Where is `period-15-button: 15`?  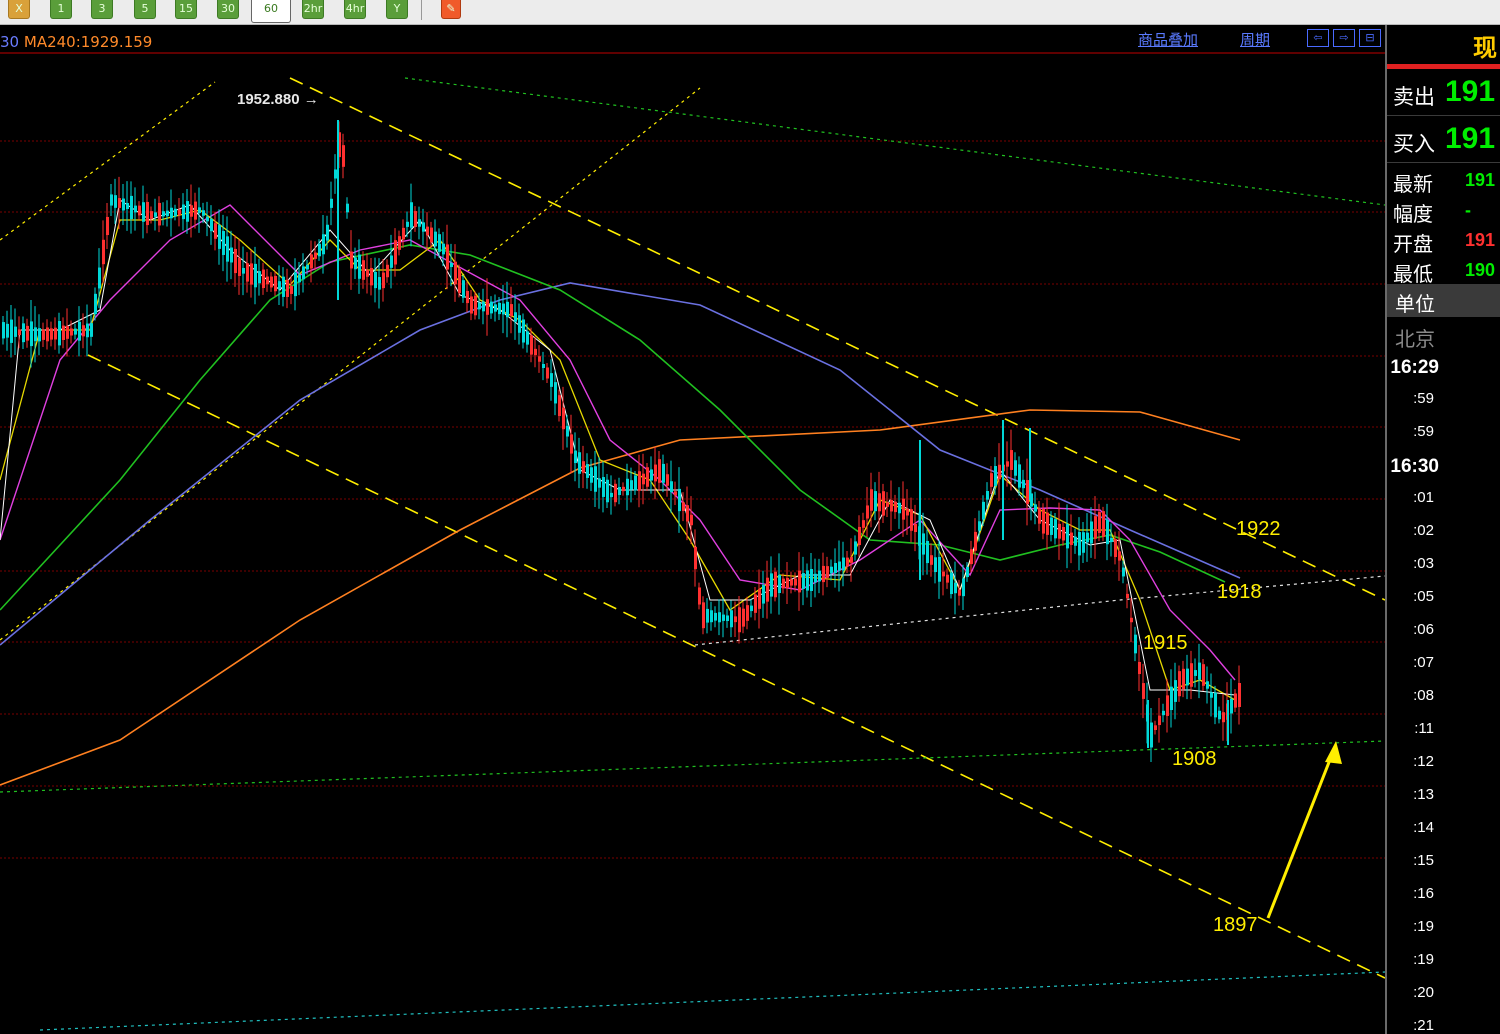 period-15-button: 15 is located at coordinates (186, 9).